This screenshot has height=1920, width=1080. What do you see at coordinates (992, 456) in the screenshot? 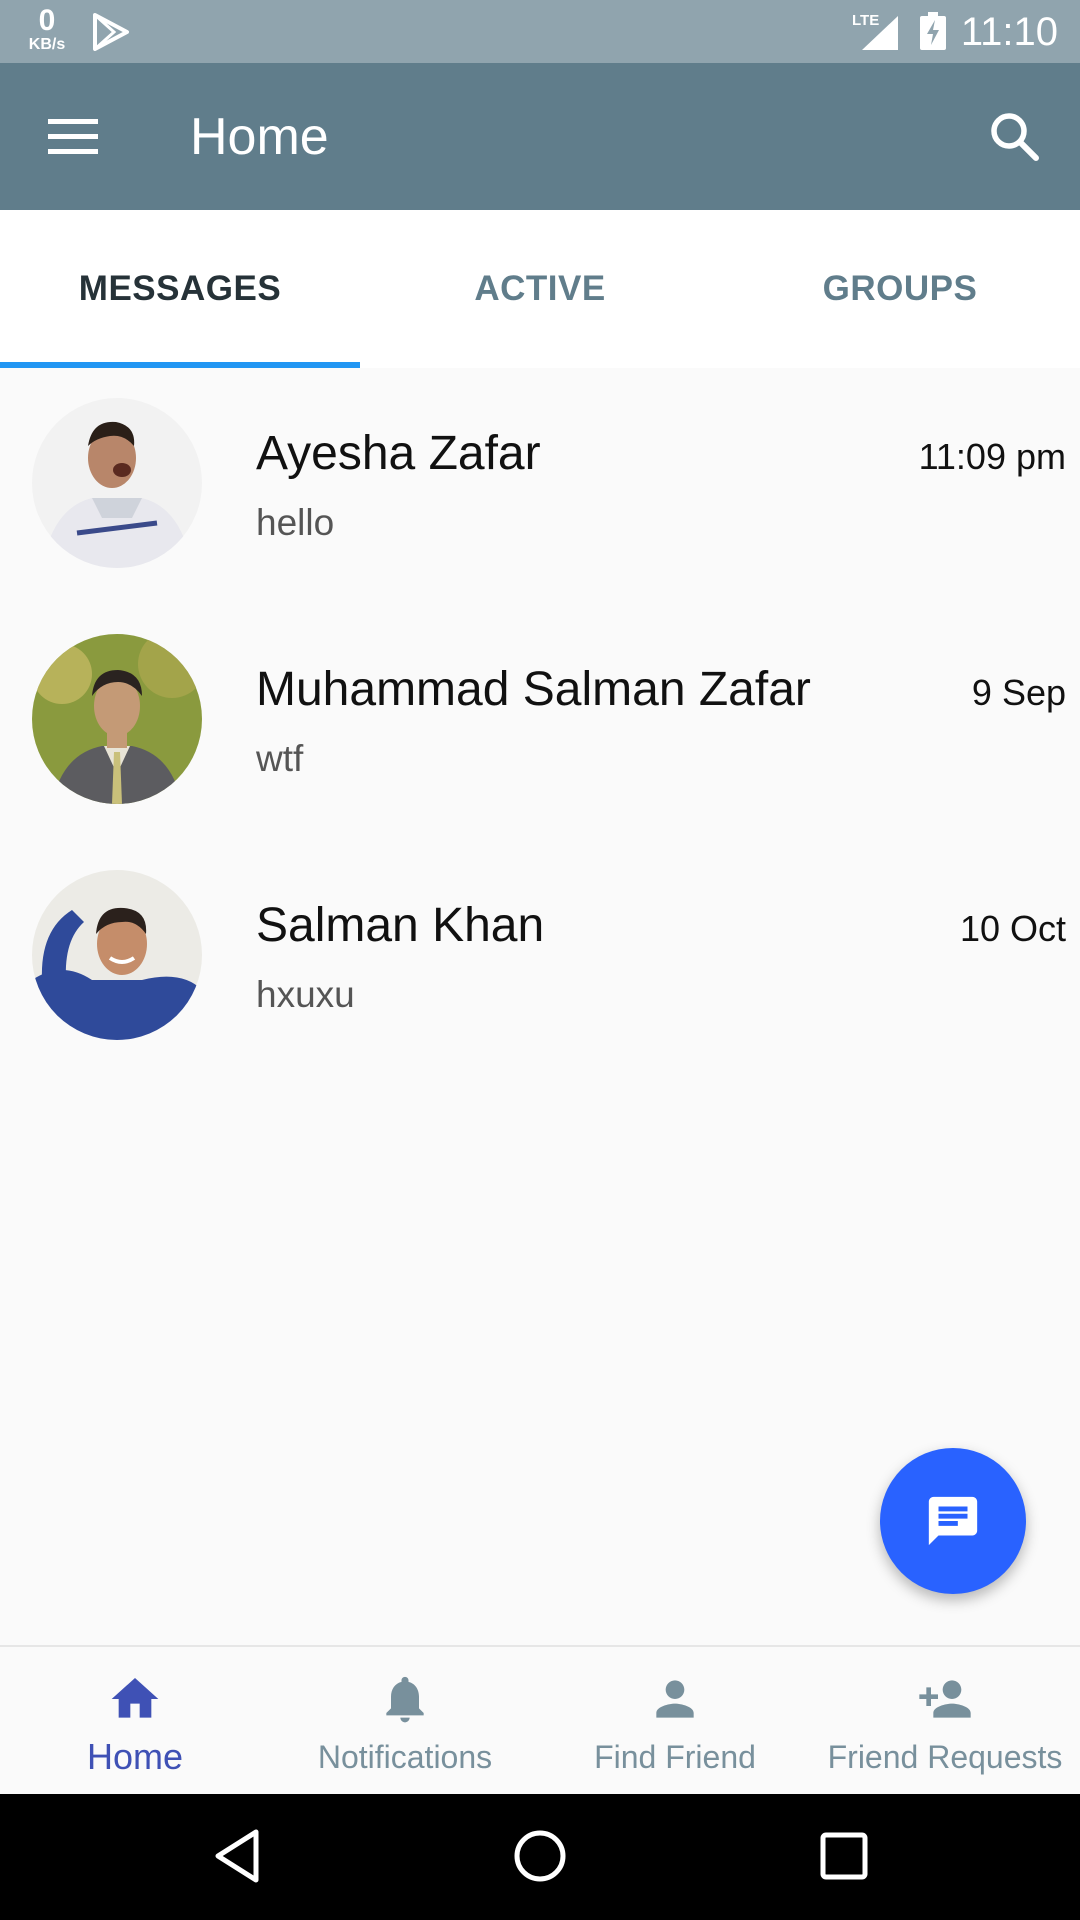
I see `chat-timestamp: 11:09 pm` at bounding box center [992, 456].